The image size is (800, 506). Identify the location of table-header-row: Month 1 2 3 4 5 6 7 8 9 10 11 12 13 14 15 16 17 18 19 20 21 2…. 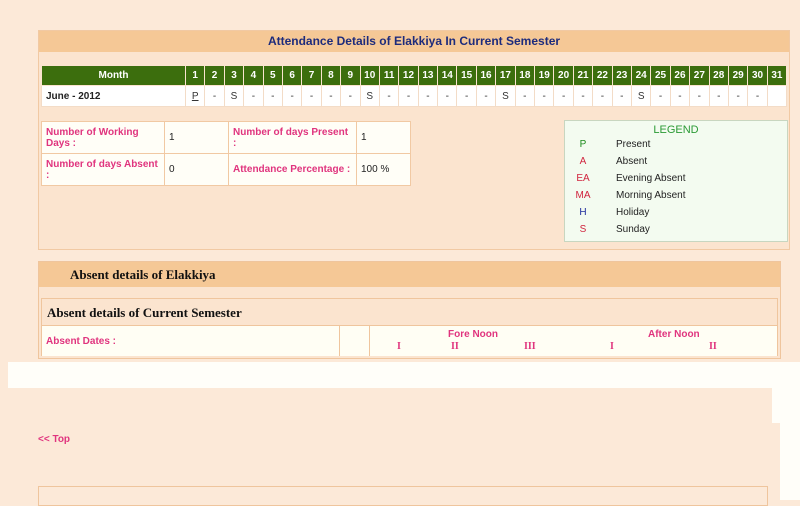
(414, 75).